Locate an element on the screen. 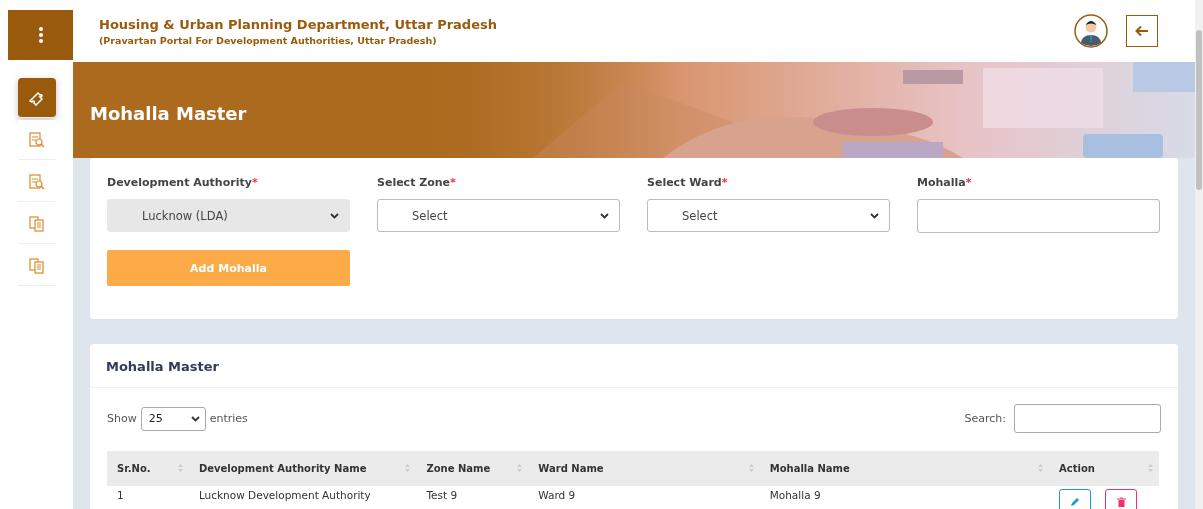  edit-button is located at coordinates (1075, 499).